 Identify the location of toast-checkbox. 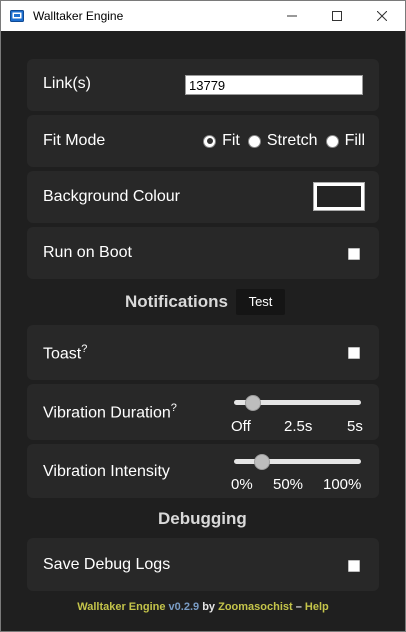
(354, 353).